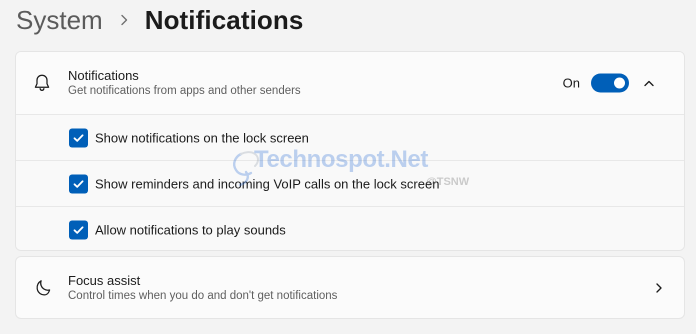  Describe the element at coordinates (659, 288) in the screenshot. I see `chevron-right-icon` at that location.